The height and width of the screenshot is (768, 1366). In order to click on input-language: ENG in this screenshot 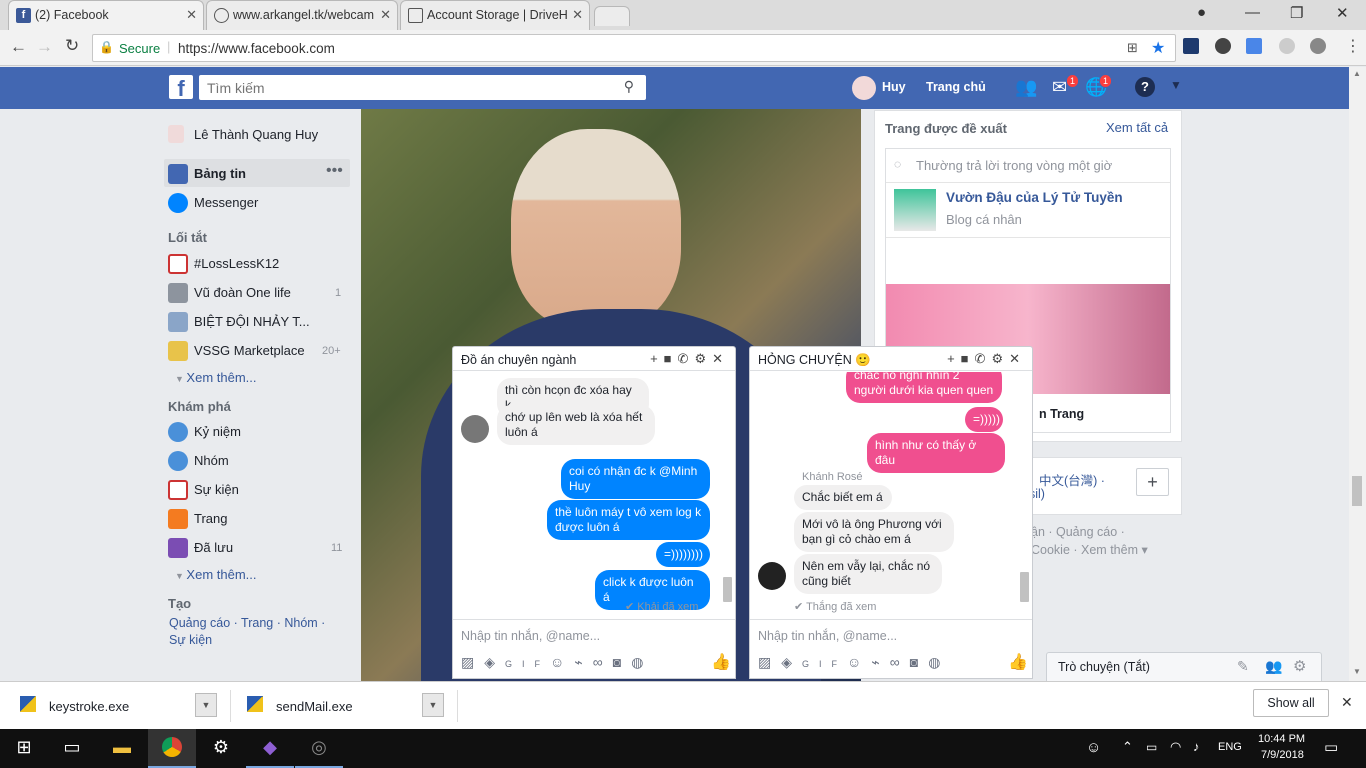, I will do `click(1230, 747)`.